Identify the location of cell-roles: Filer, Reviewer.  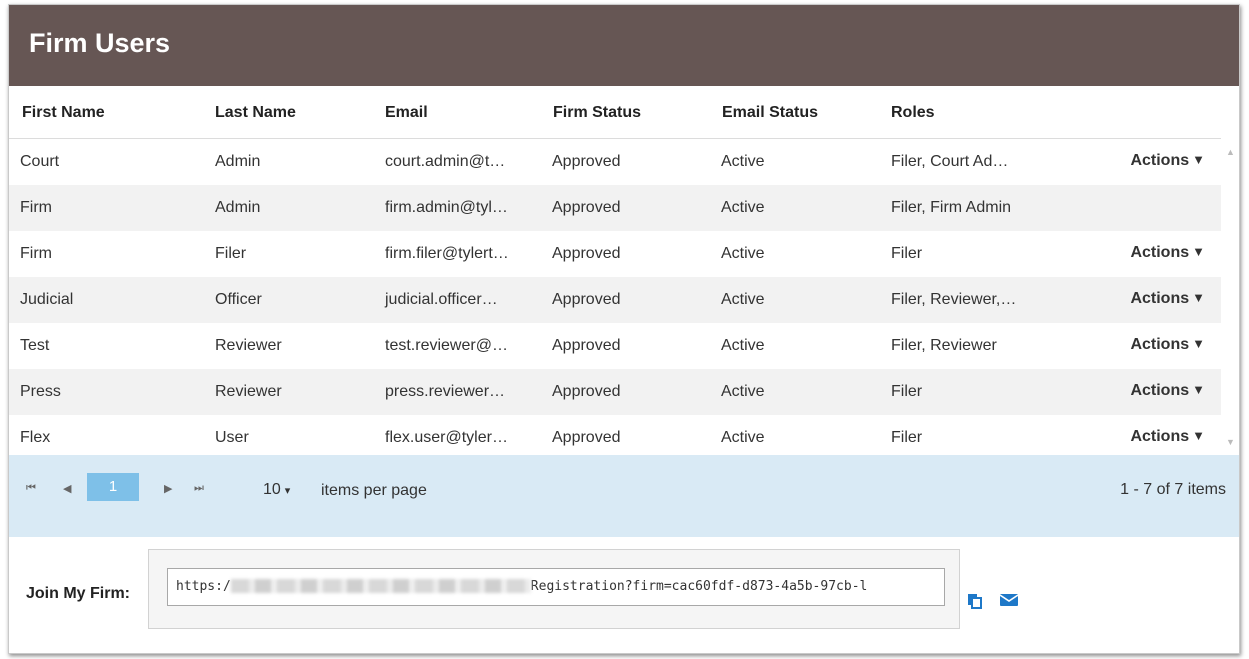
(944, 345).